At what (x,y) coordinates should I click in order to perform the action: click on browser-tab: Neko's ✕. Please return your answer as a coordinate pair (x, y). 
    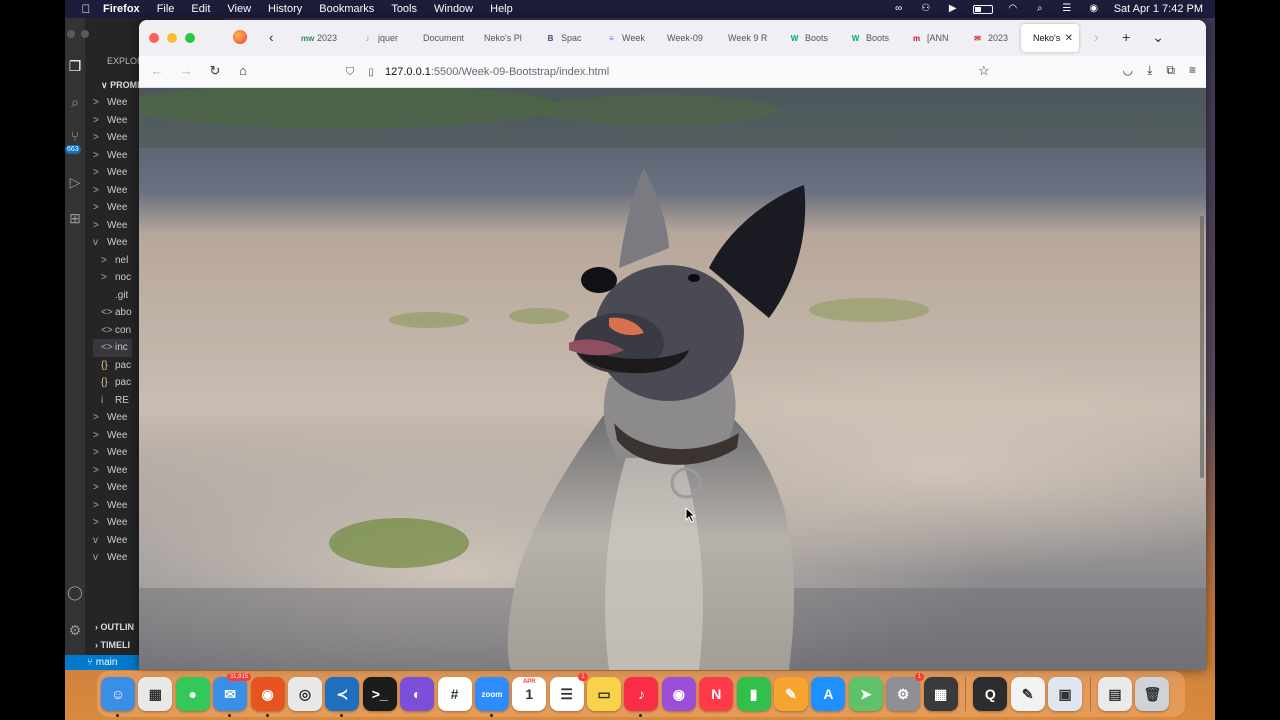
    Looking at the image, I should click on (1050, 38).